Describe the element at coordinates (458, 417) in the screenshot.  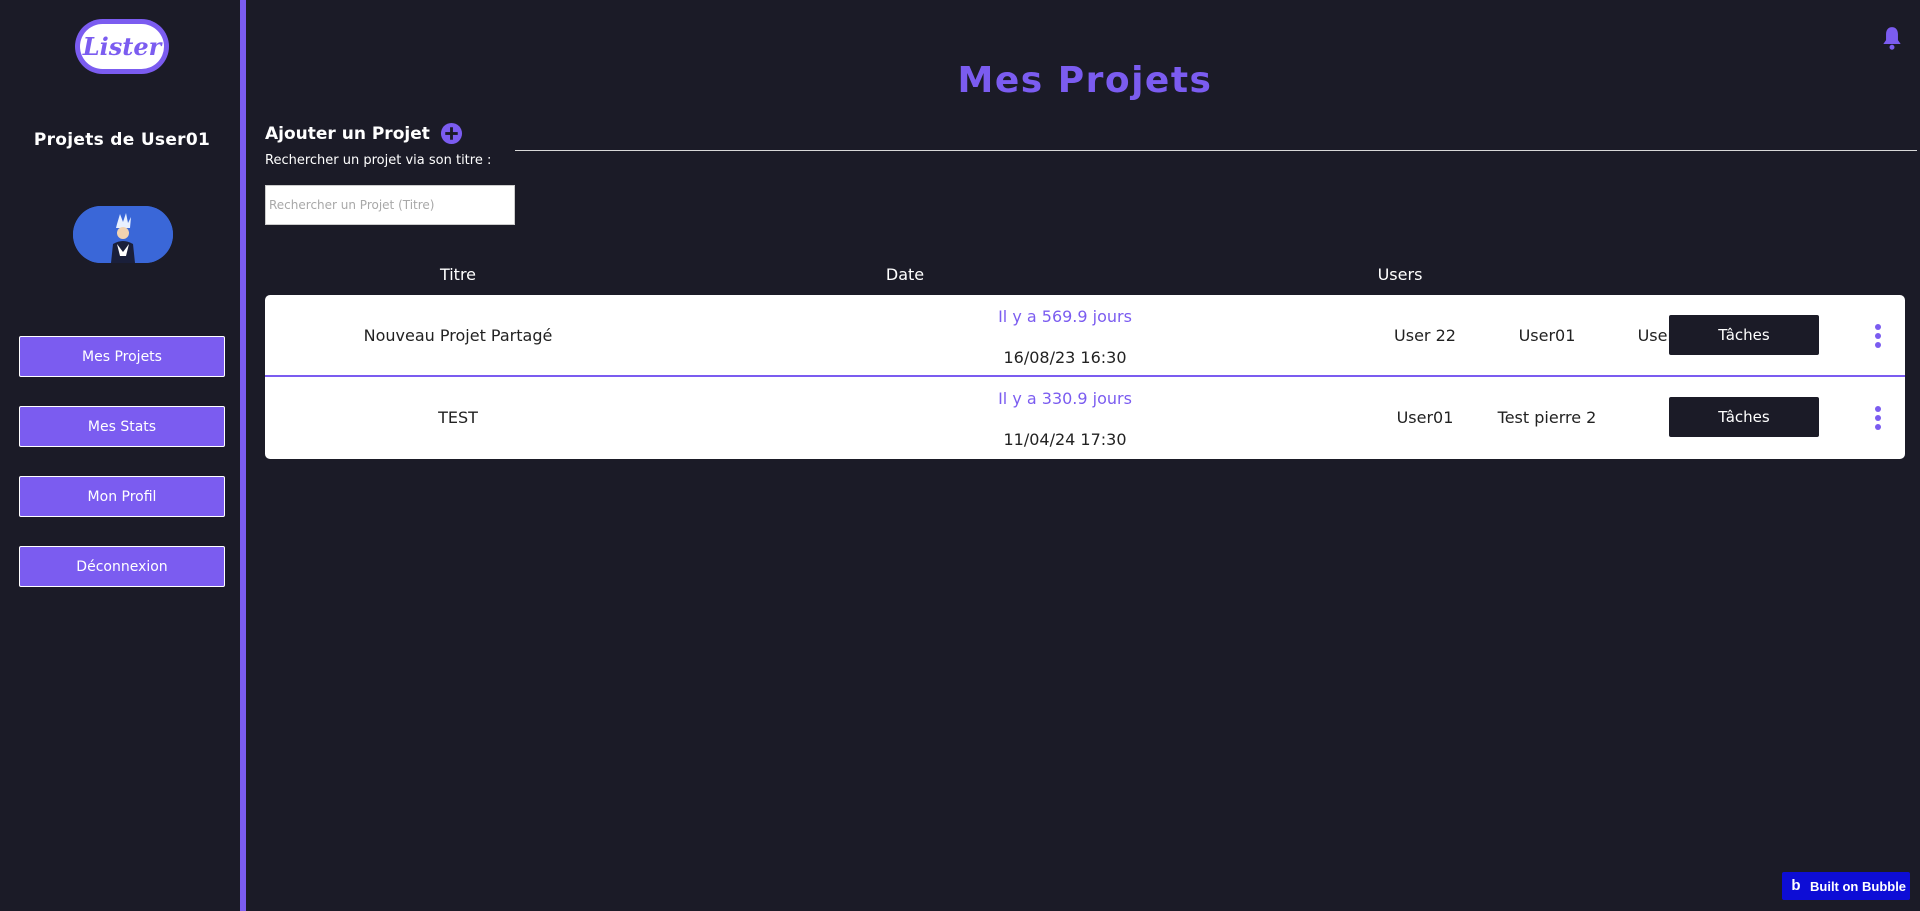
I see `project-title: TEST` at that location.